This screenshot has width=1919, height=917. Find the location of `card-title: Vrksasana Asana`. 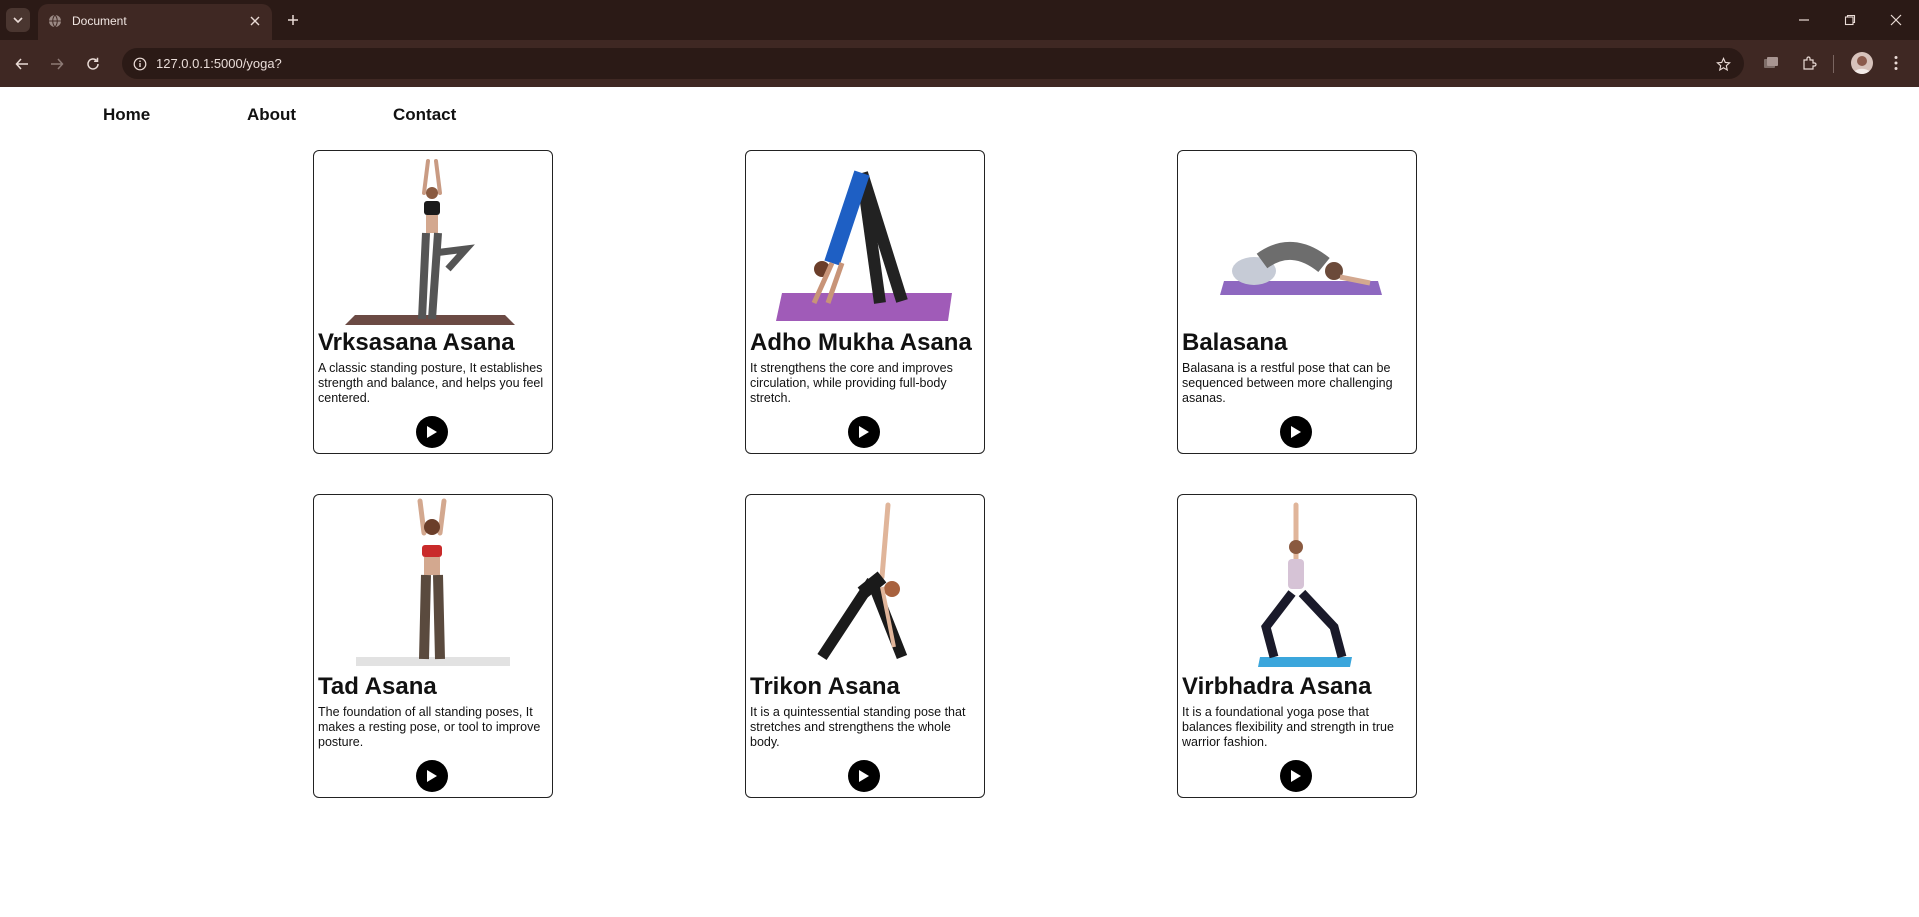

card-title: Vrksasana Asana is located at coordinates (416, 342).